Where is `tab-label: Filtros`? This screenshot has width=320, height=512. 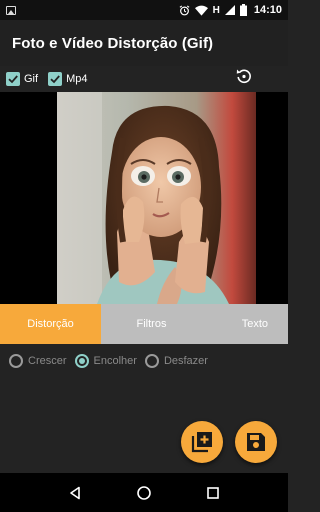
tab-label: Filtros is located at coordinates (151, 324).